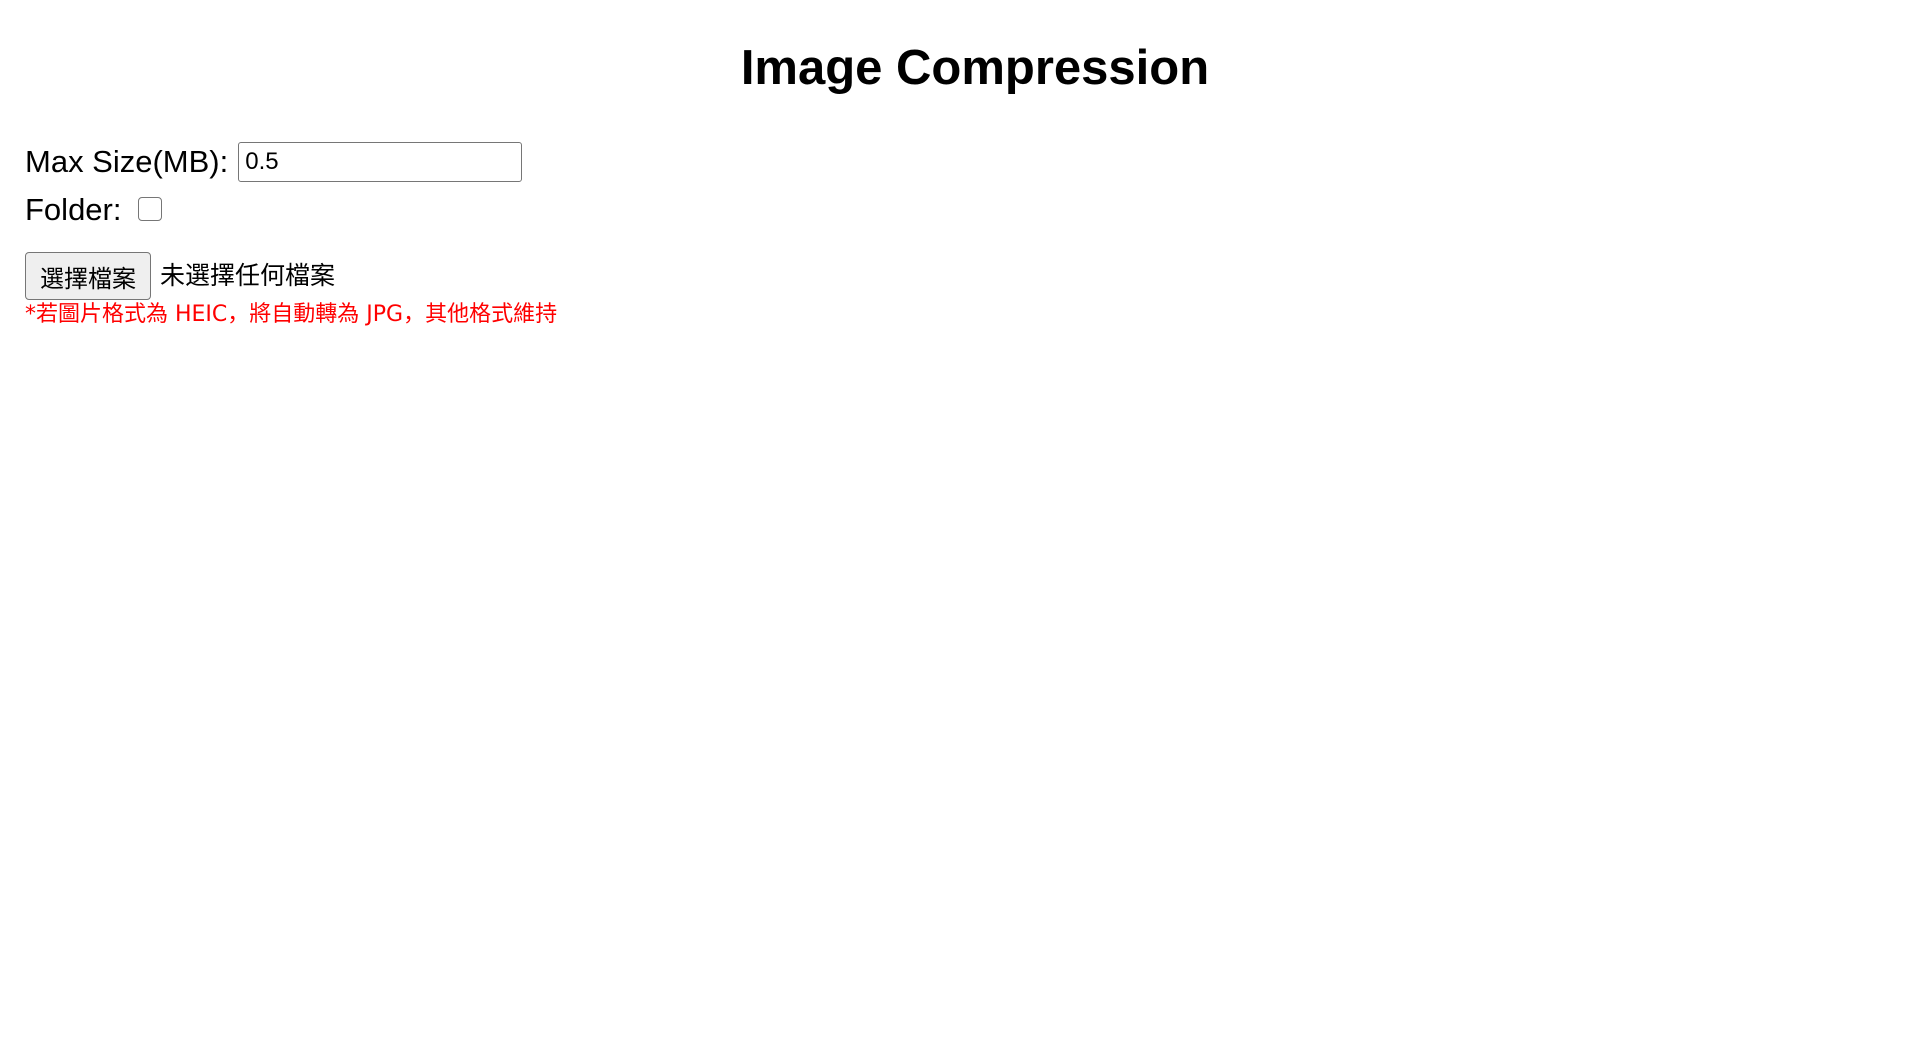 The height and width of the screenshot is (1042, 1920). I want to click on max-size-input, so click(380, 162).